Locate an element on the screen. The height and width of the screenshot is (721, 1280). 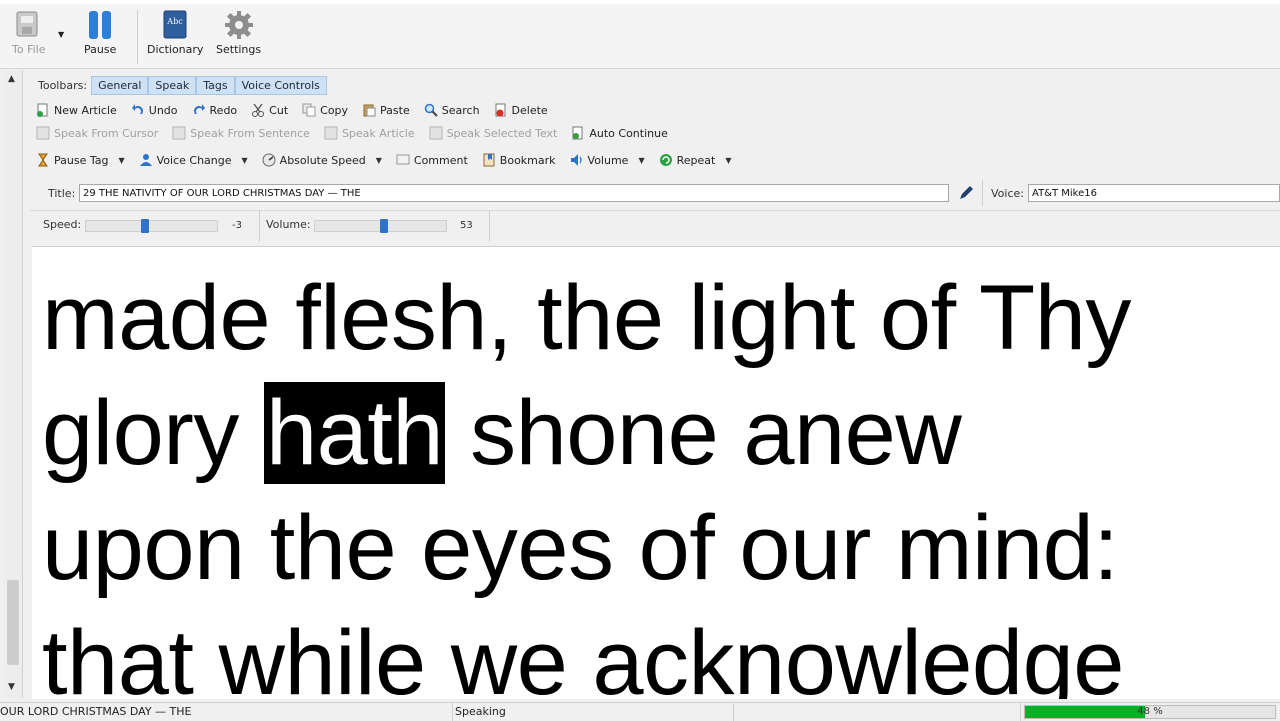
volume-end-separator is located at coordinates (489, 226).